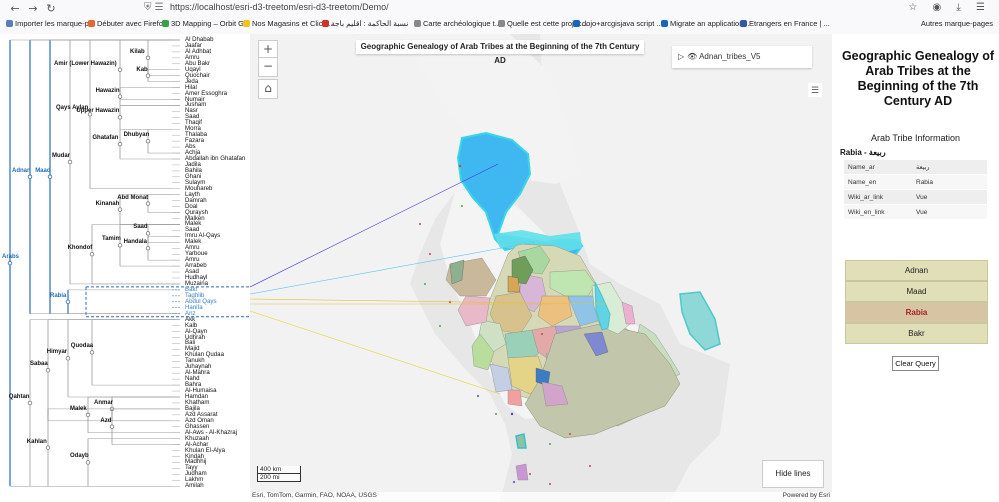 Image resolution: width=999 pixels, height=502 pixels. I want to click on scale-km: 400 km, so click(279, 470).